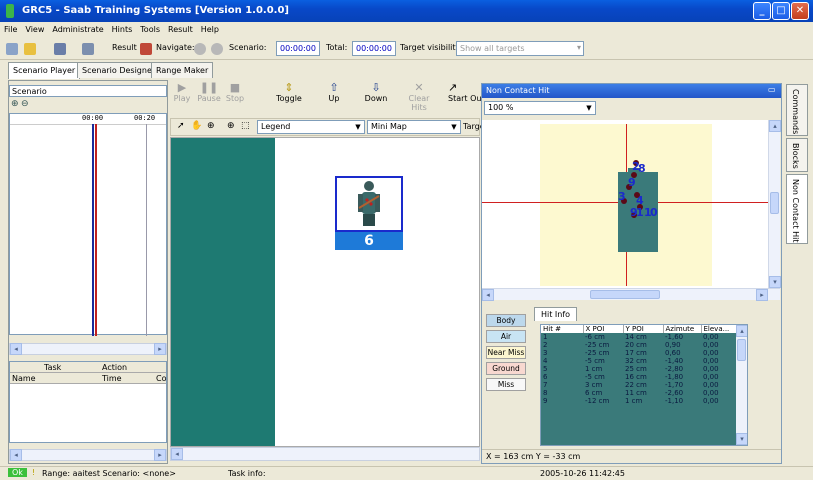  I want to click on target-select: Targe, so click(472, 126).